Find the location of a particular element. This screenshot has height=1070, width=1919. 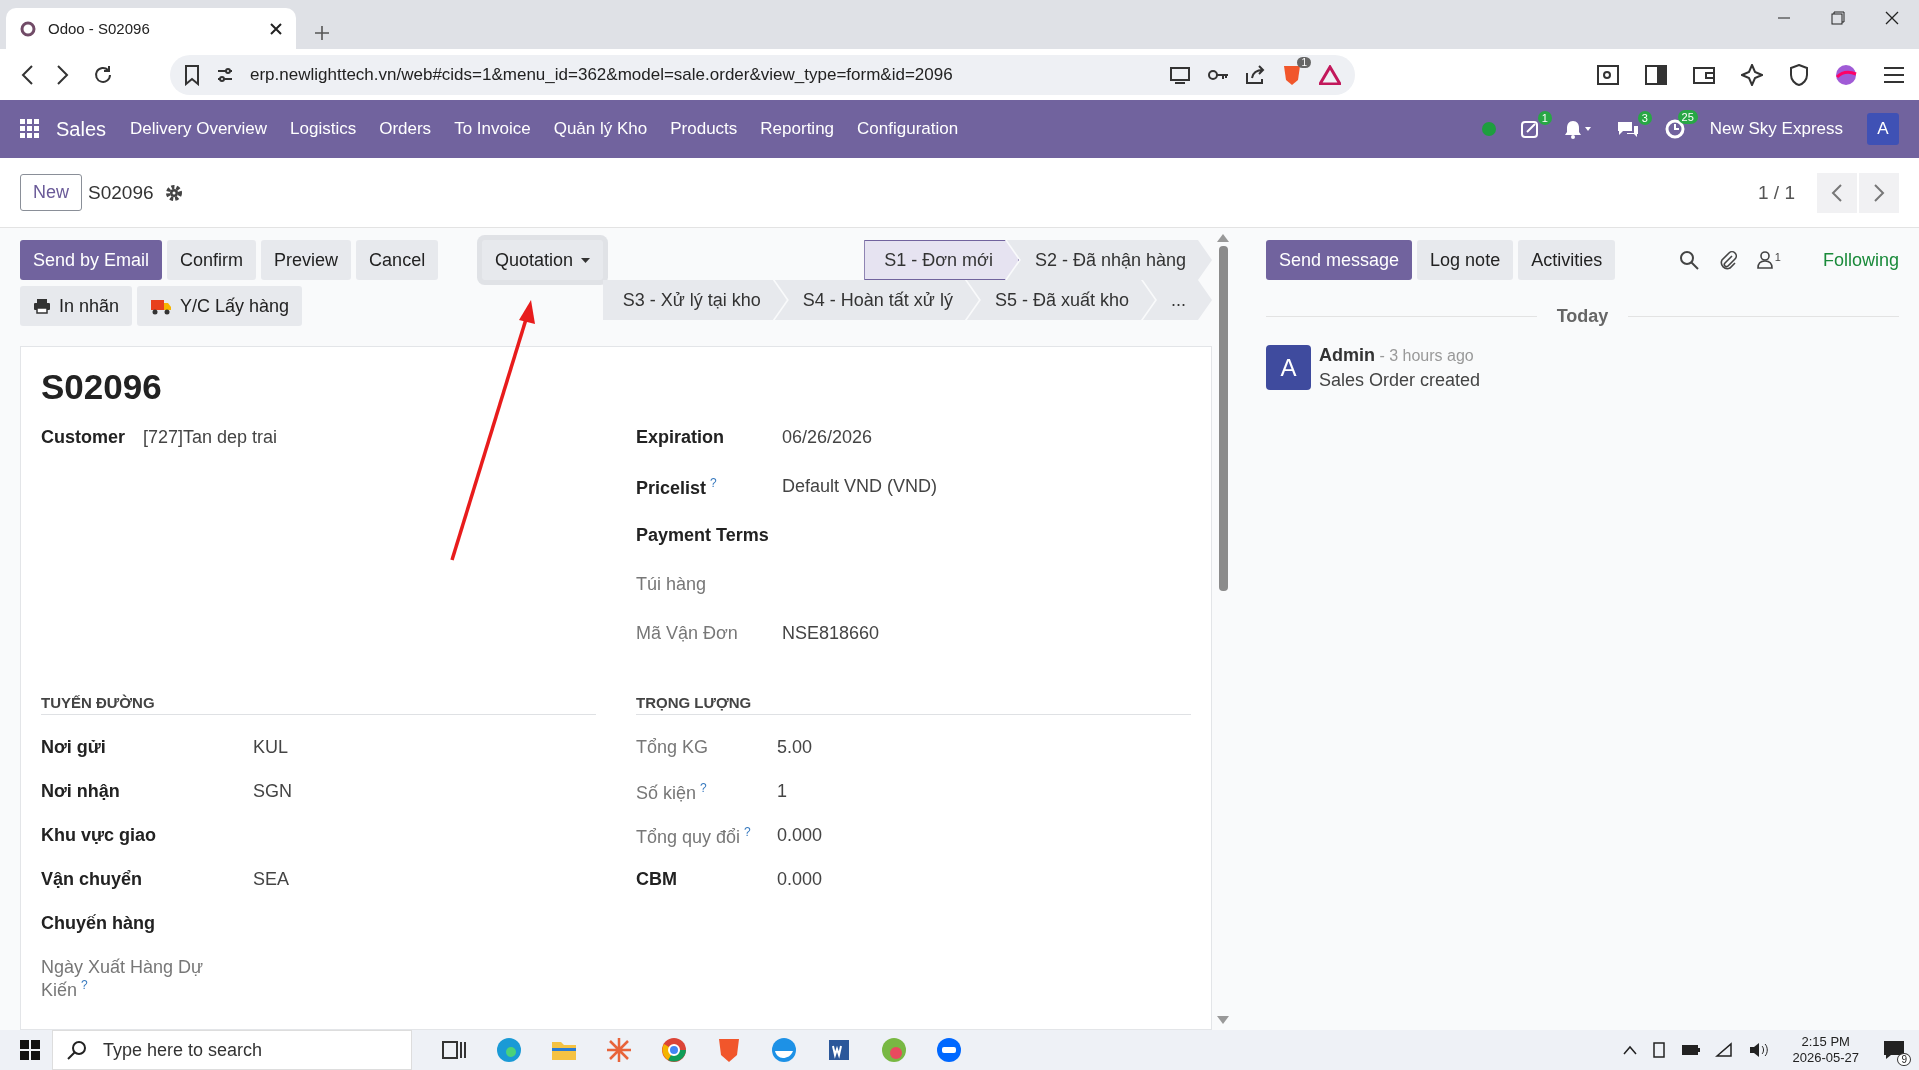

taskbar-search-field: Type here to search is located at coordinates (232, 1050).